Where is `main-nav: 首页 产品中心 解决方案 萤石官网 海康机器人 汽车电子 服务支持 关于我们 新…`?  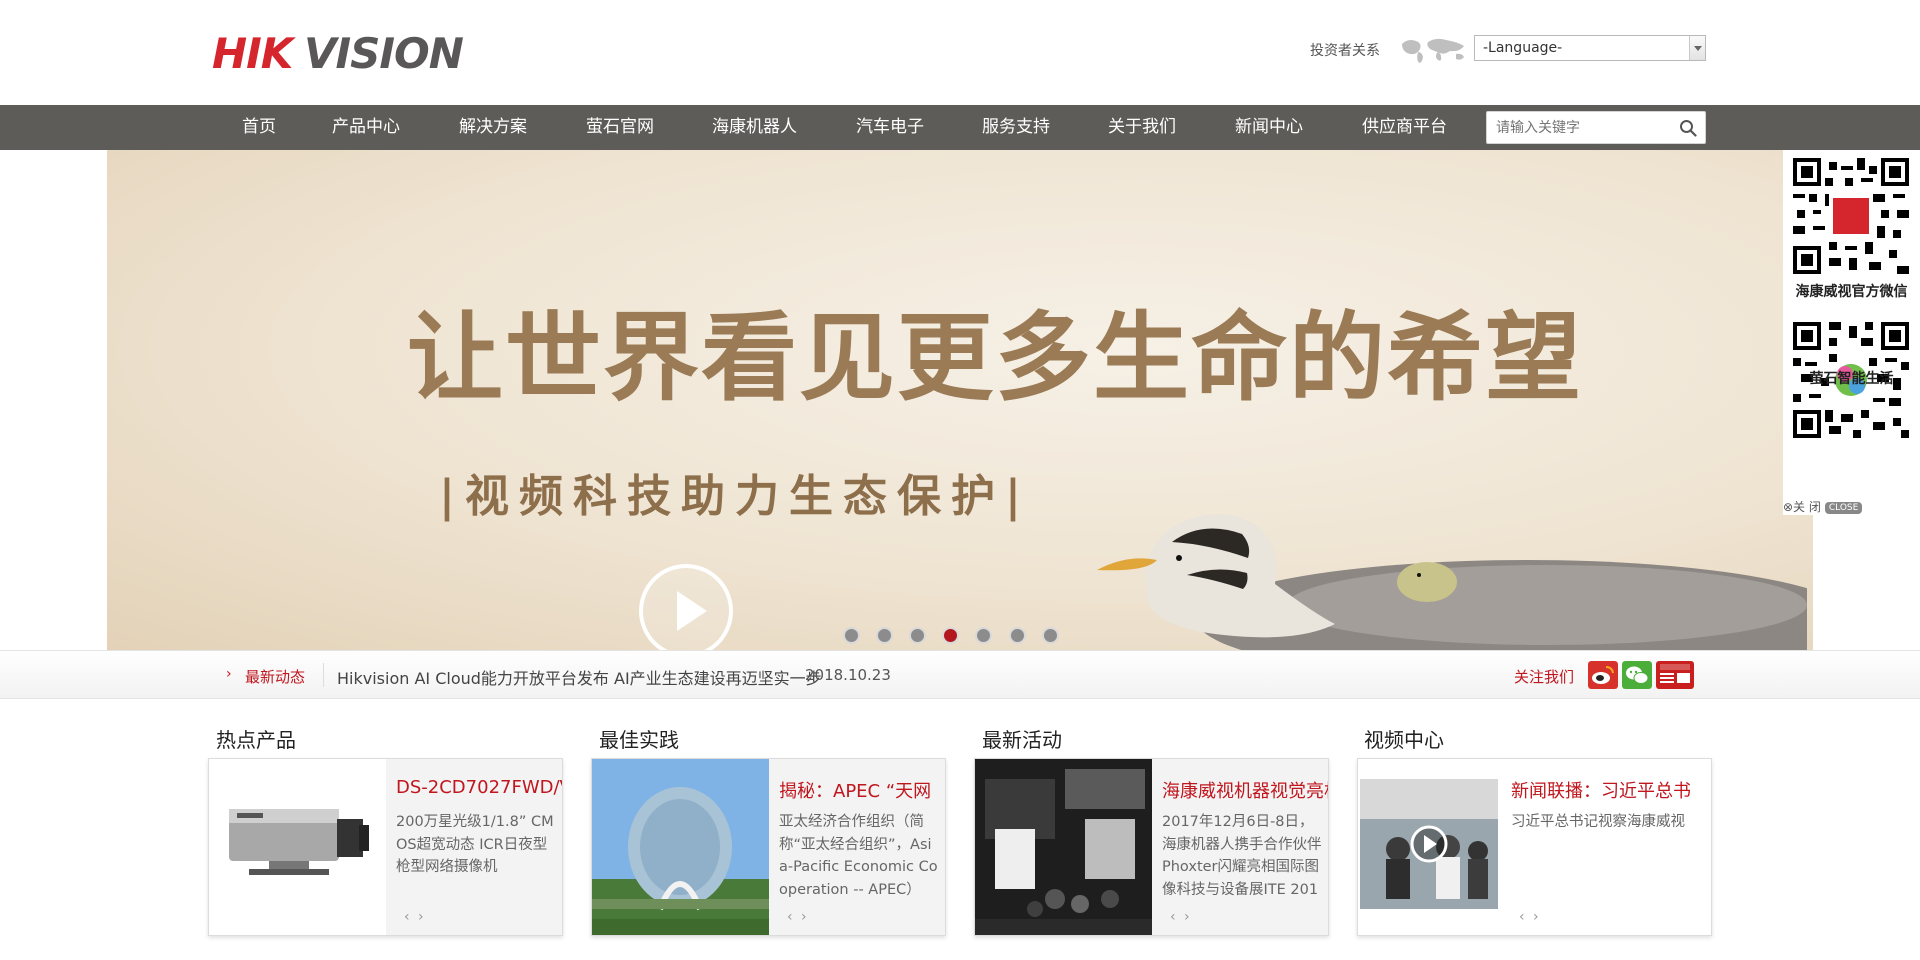 main-nav: 首页 产品中心 解决方案 萤石官网 海康机器人 汽车电子 服务支持 关于我们 新… is located at coordinates (960, 127).